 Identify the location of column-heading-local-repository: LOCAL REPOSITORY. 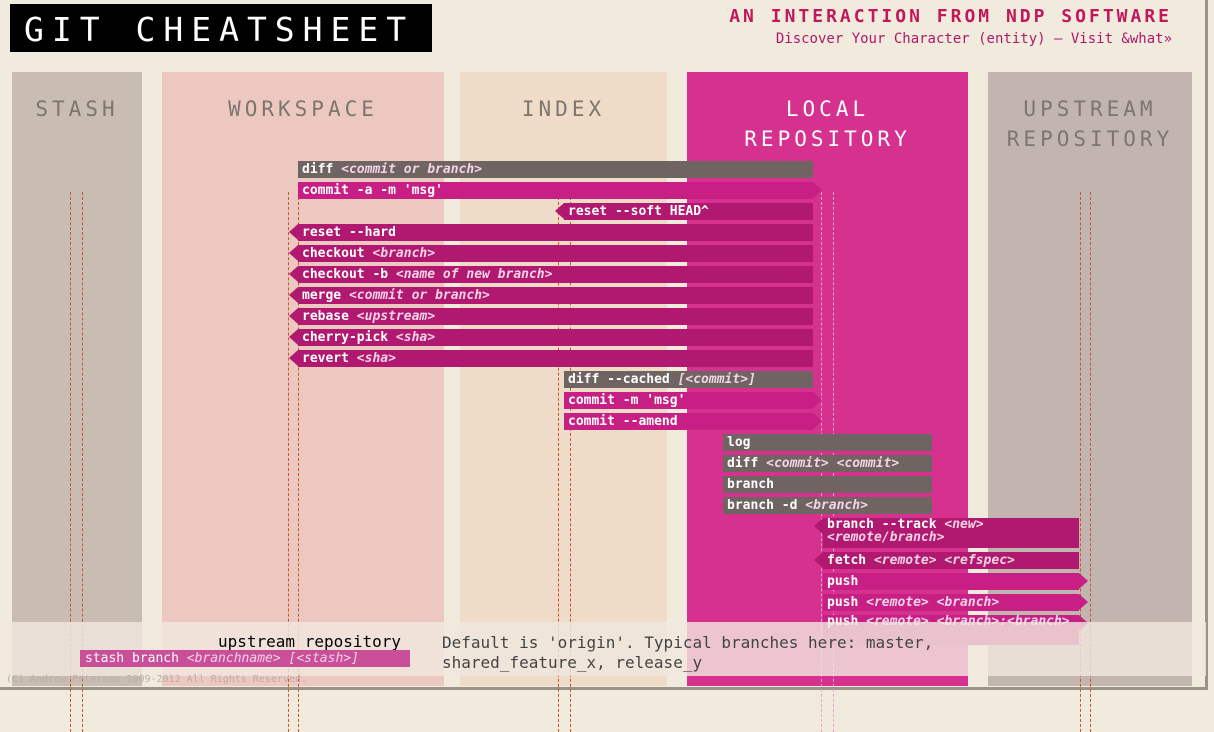
(827, 124).